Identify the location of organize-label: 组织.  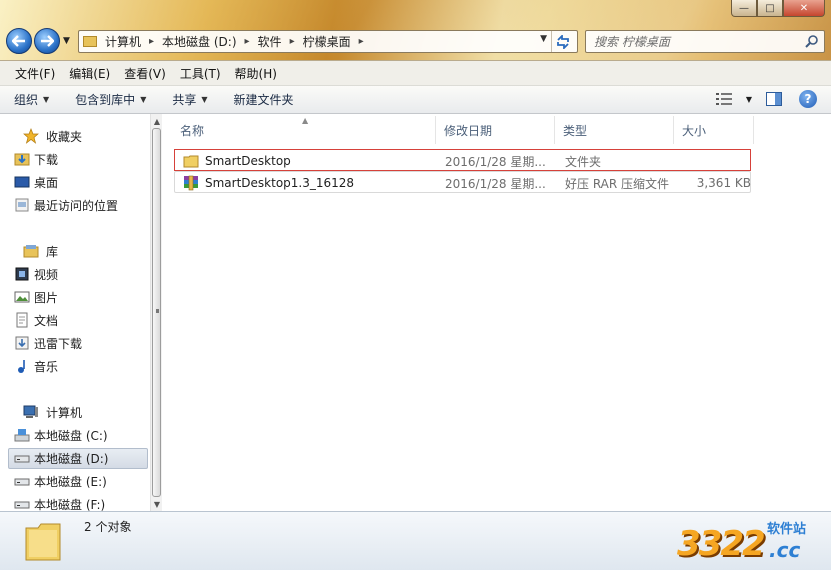
(26, 100).